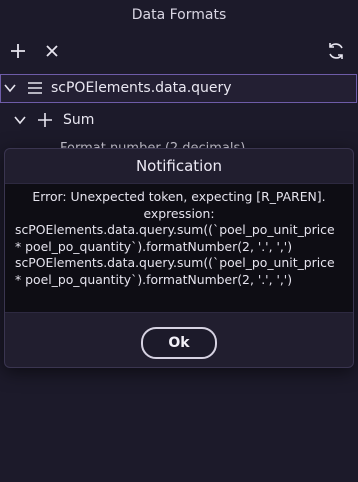 The height and width of the screenshot is (482, 358). I want to click on window-title: Data Formats, so click(179, 15).